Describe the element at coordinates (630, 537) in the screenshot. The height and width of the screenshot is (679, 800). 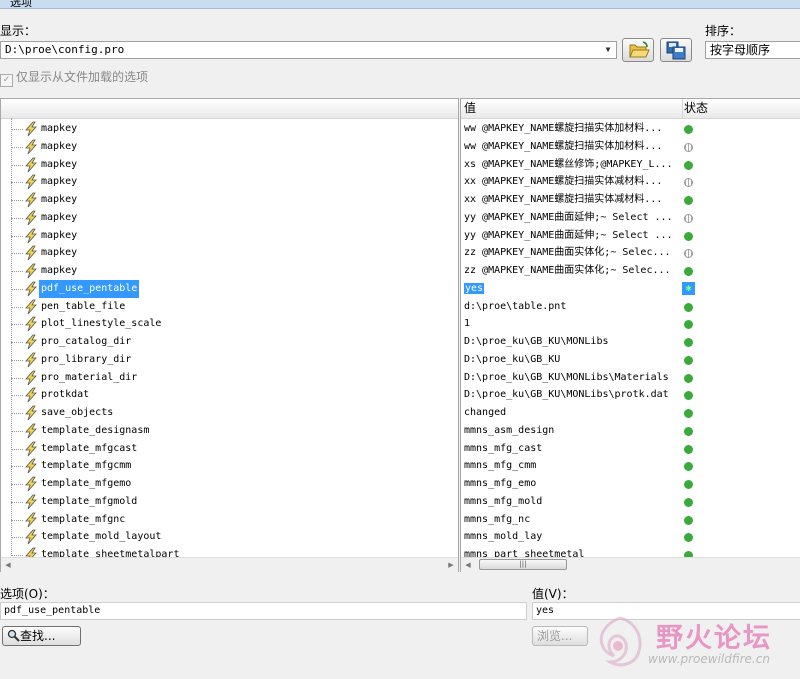
I see `value-row: mmns_mold_lay` at that location.